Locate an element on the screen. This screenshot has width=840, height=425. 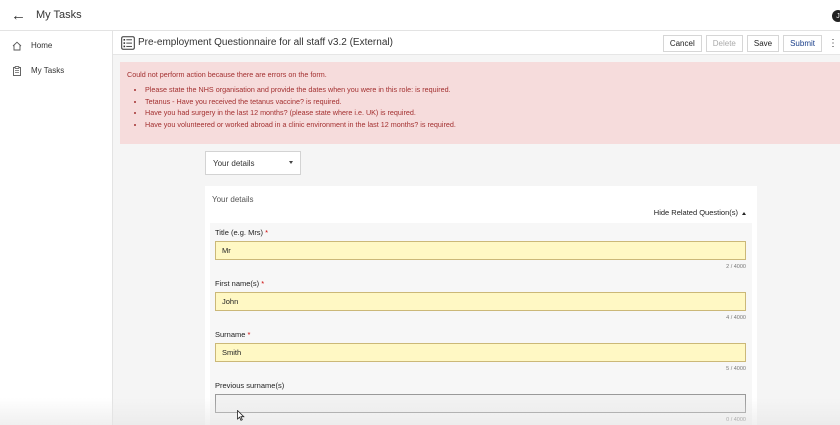
sidebar: Home My Tasks is located at coordinates (56, 228).